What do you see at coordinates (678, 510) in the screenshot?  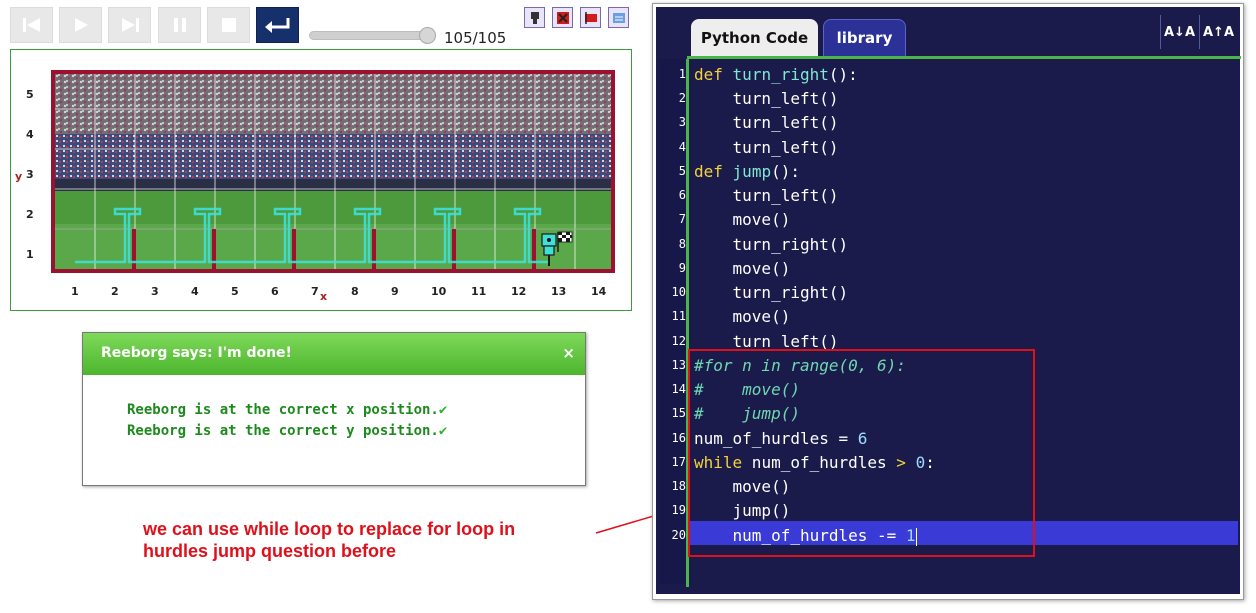 I see `line-number: 19` at bounding box center [678, 510].